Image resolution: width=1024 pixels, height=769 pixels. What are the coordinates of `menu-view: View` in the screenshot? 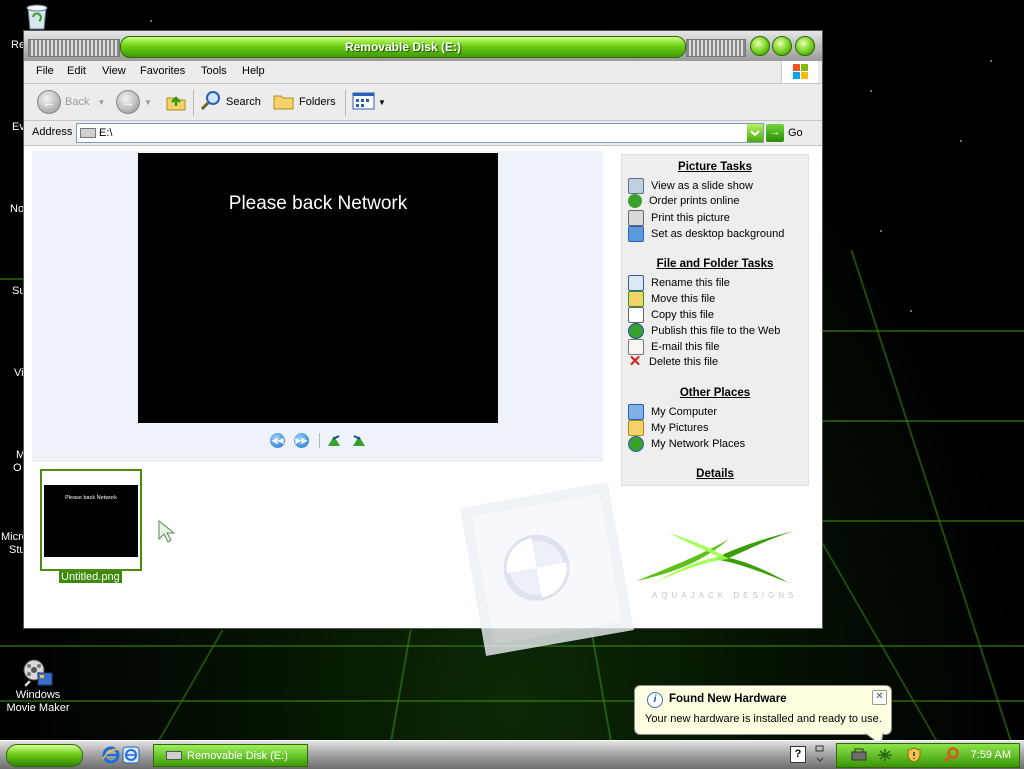 It's located at (114, 71).